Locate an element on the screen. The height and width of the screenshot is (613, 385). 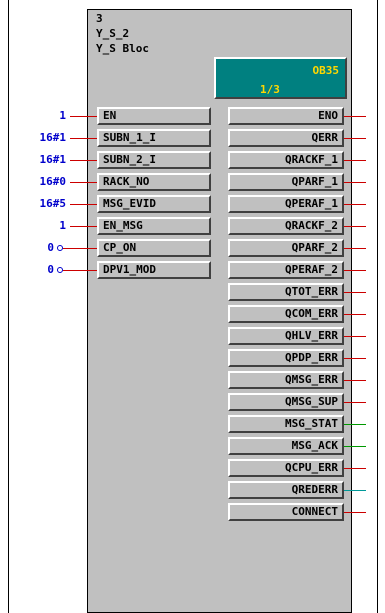
input-pin-subn-2-i: SUBN_2_I is located at coordinates (154, 160).